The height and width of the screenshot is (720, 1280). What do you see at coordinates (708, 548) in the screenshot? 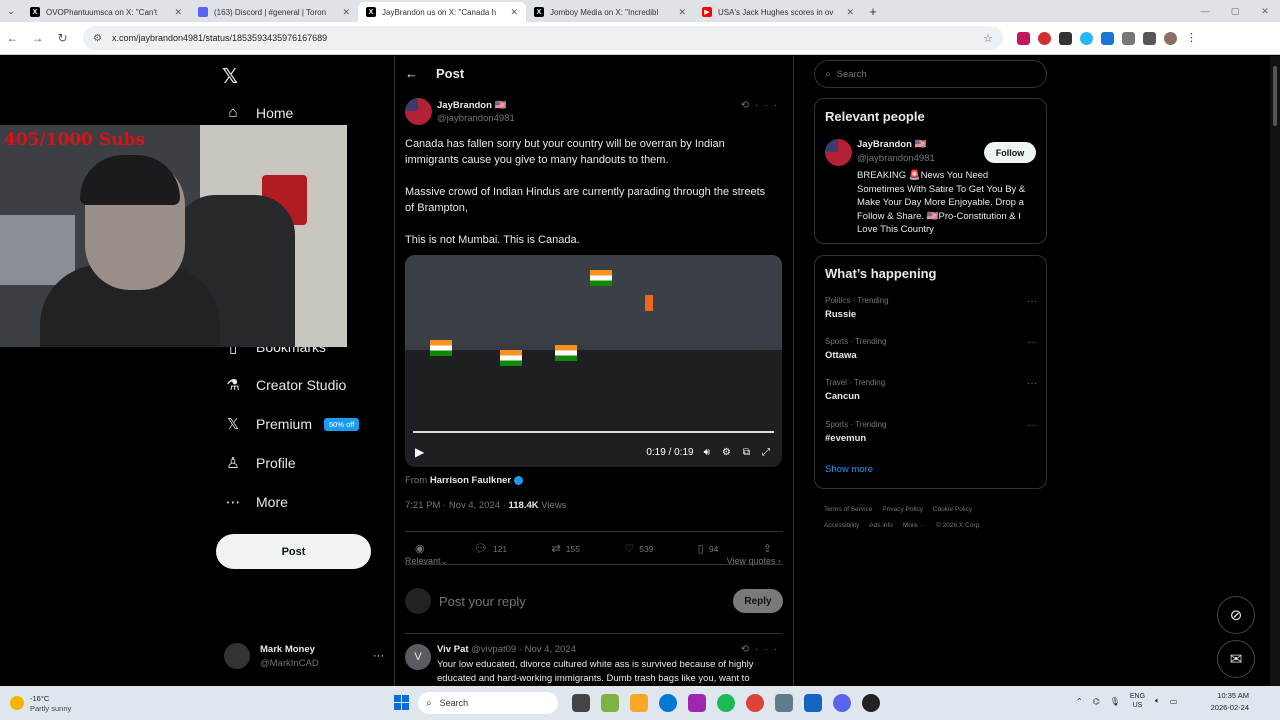
I see `bookmark-button: ▯ 94` at bounding box center [708, 548].